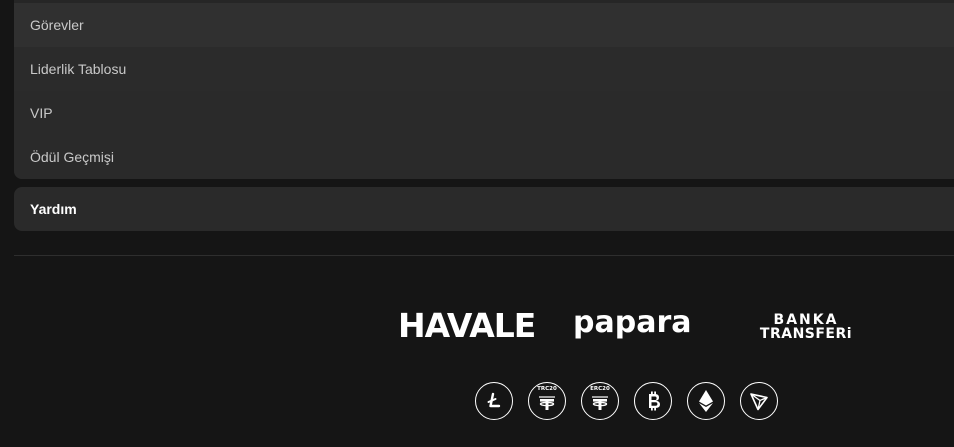 Image resolution: width=954 pixels, height=447 pixels. What do you see at coordinates (484, 255) in the screenshot?
I see `footer-divider` at bounding box center [484, 255].